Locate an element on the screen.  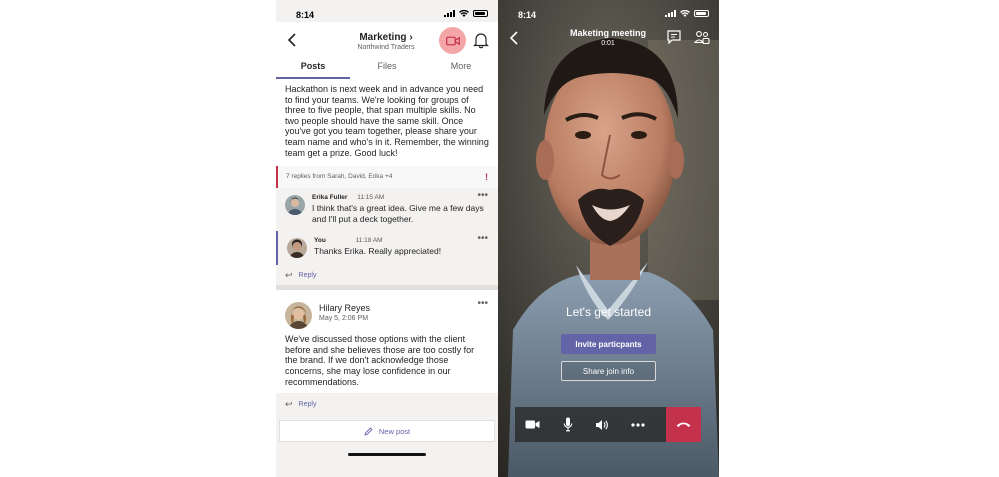
home-indicator is located at coordinates (387, 455).